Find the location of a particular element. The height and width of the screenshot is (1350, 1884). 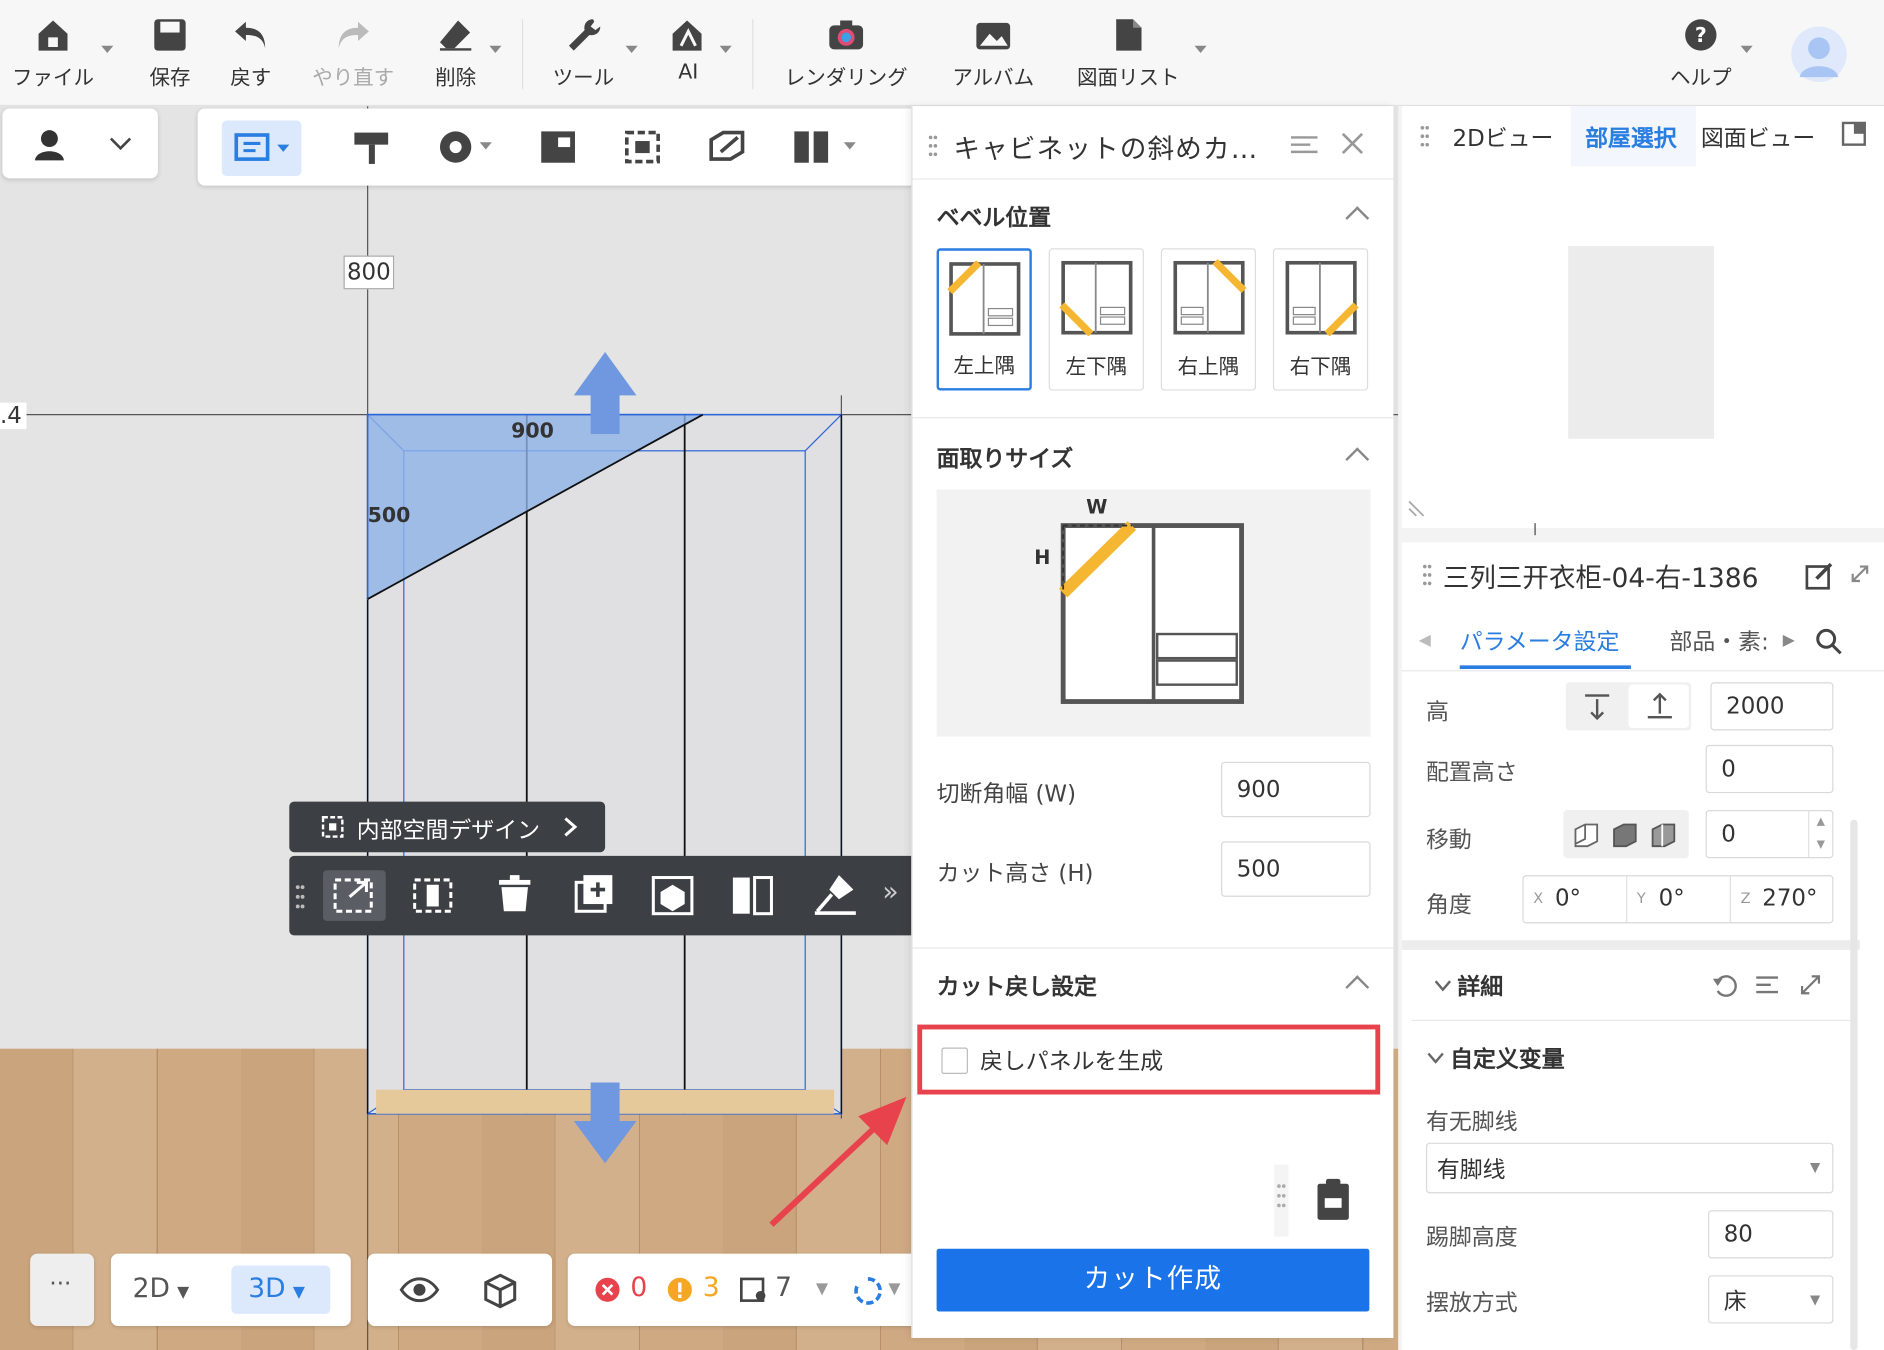

status-dropdown-caret: ▼ is located at coordinates (822, 1289).